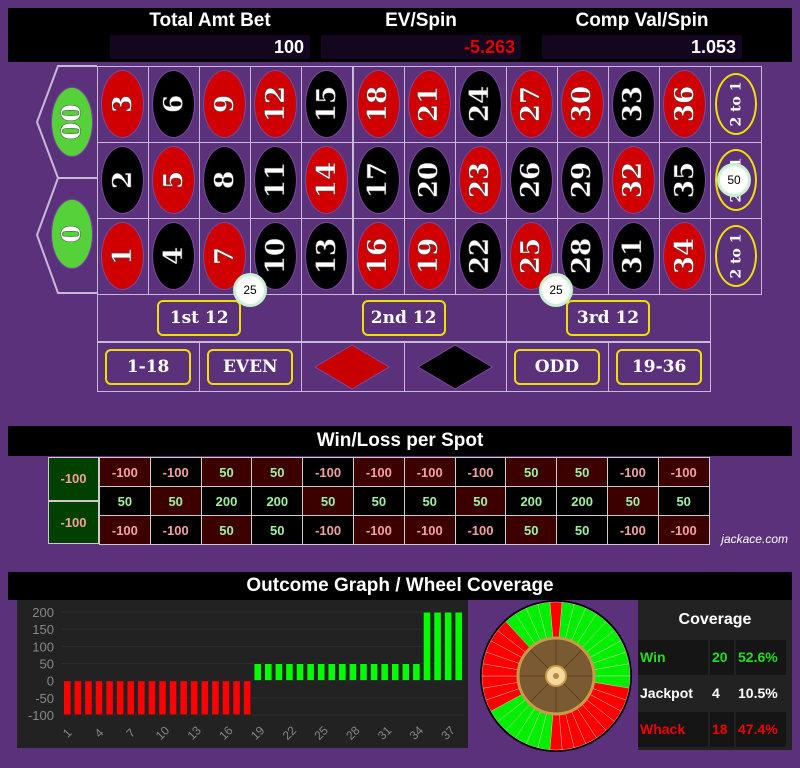 The image size is (800, 768). Describe the element at coordinates (642, 20) in the screenshot. I see `comp-label: Comp Val/Spin` at that location.